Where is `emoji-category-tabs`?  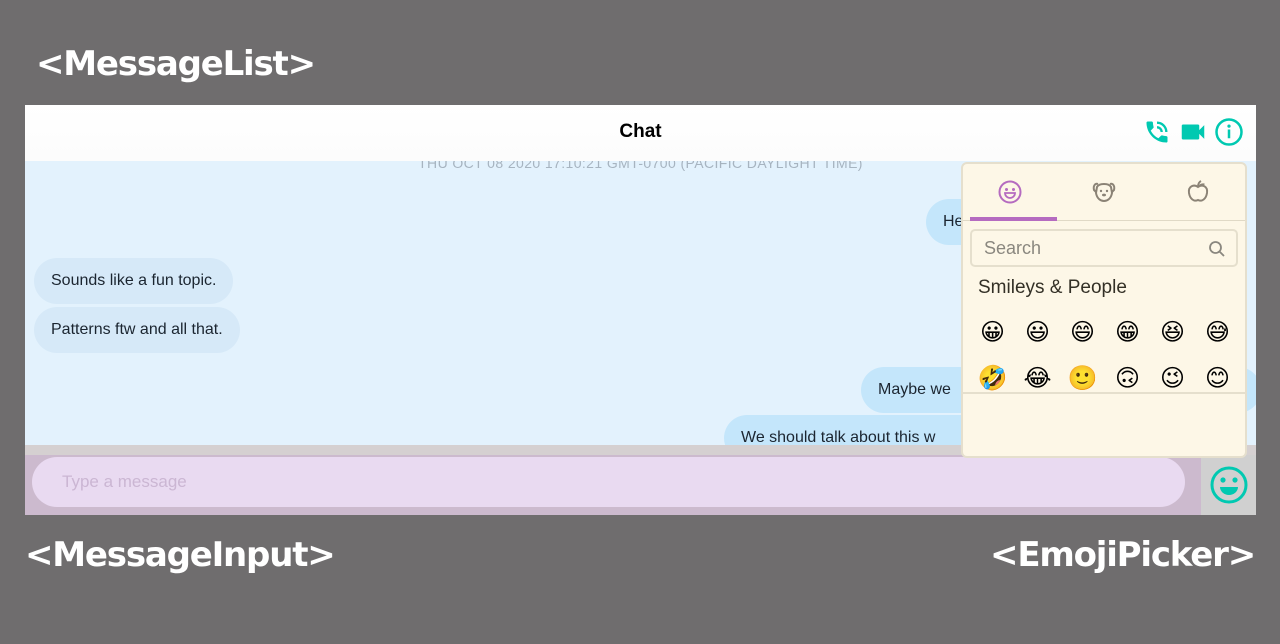 emoji-category-tabs is located at coordinates (1104, 192).